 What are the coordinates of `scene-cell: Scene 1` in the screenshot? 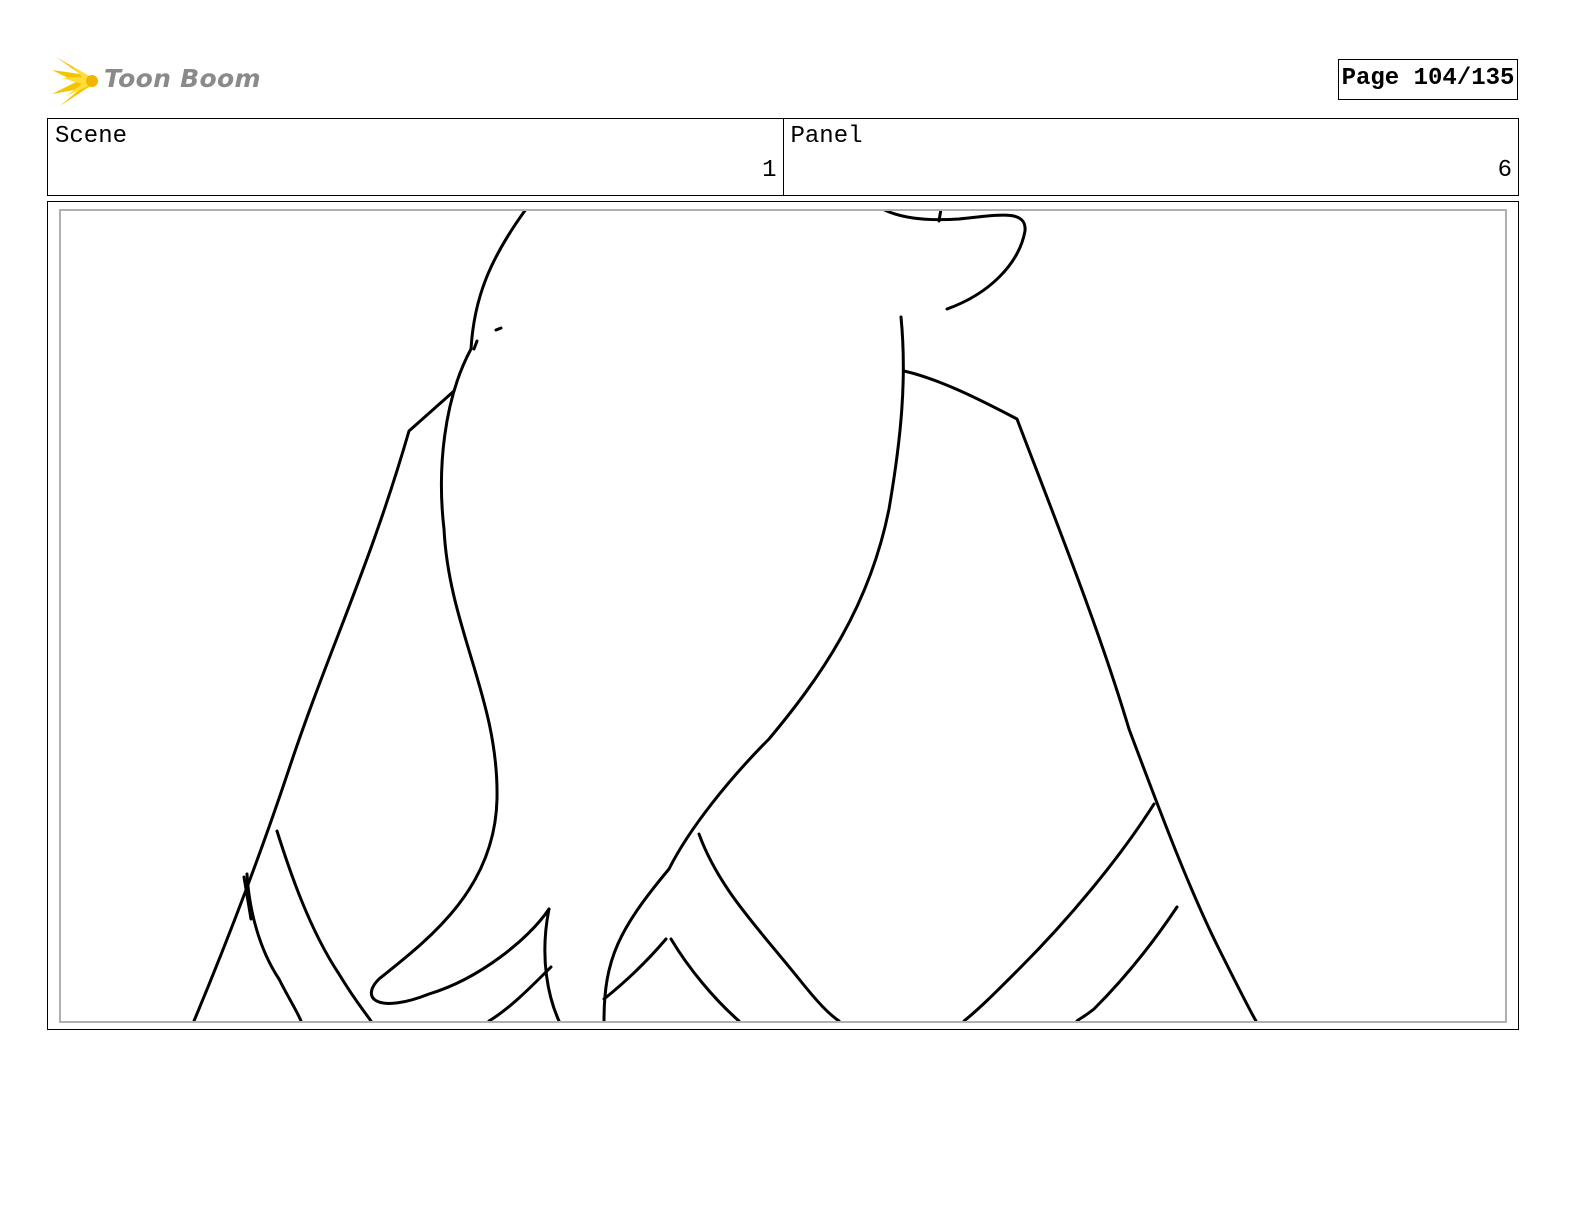 It's located at (415, 157).